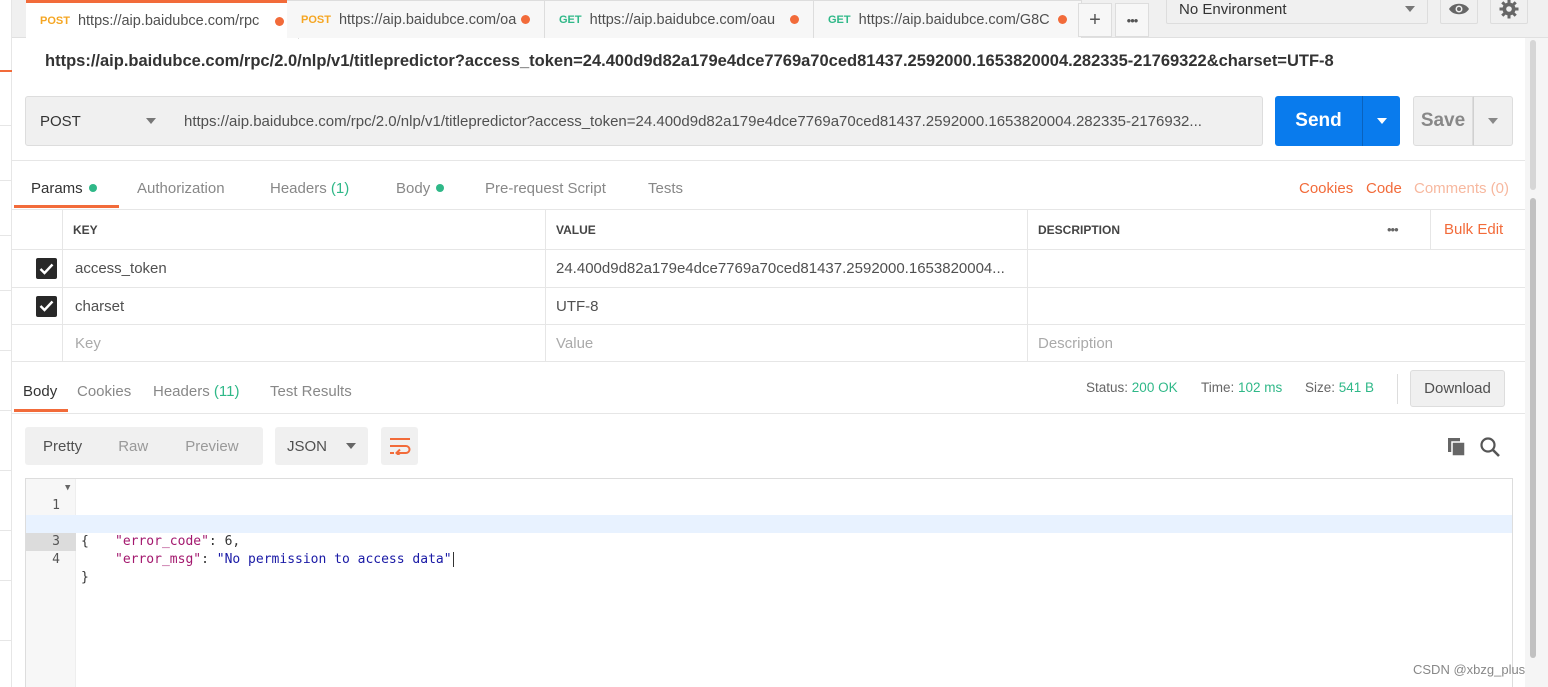  I want to click on fold-arrow-icon: ▼, so click(67, 488).